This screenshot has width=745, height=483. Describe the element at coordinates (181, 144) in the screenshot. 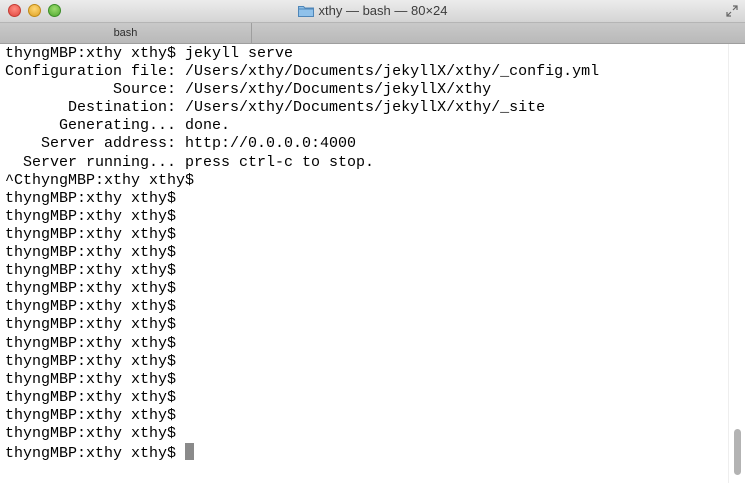

I see `terminal-line-text: Server address: http://0.0.0.0:4000` at that location.